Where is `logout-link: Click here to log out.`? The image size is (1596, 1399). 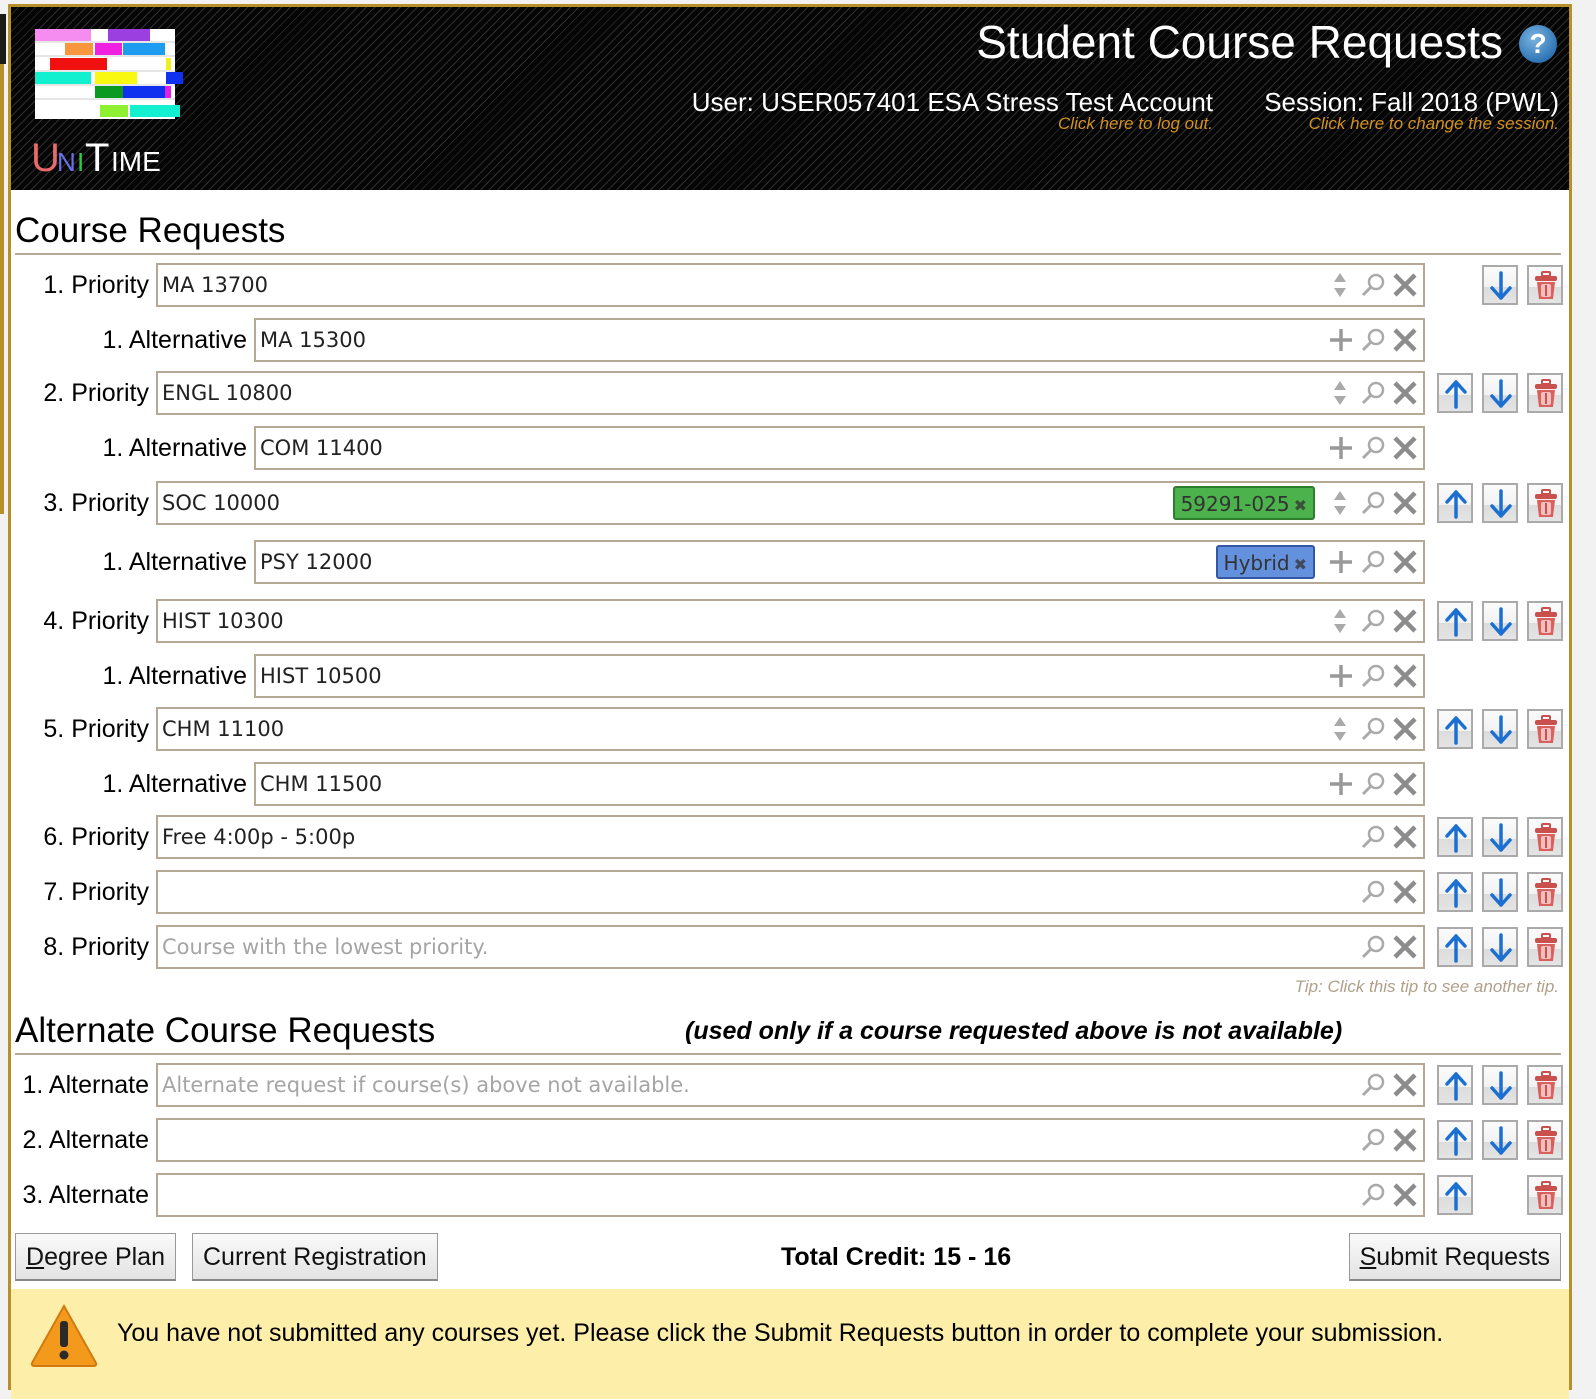 logout-link: Click here to log out. is located at coordinates (952, 123).